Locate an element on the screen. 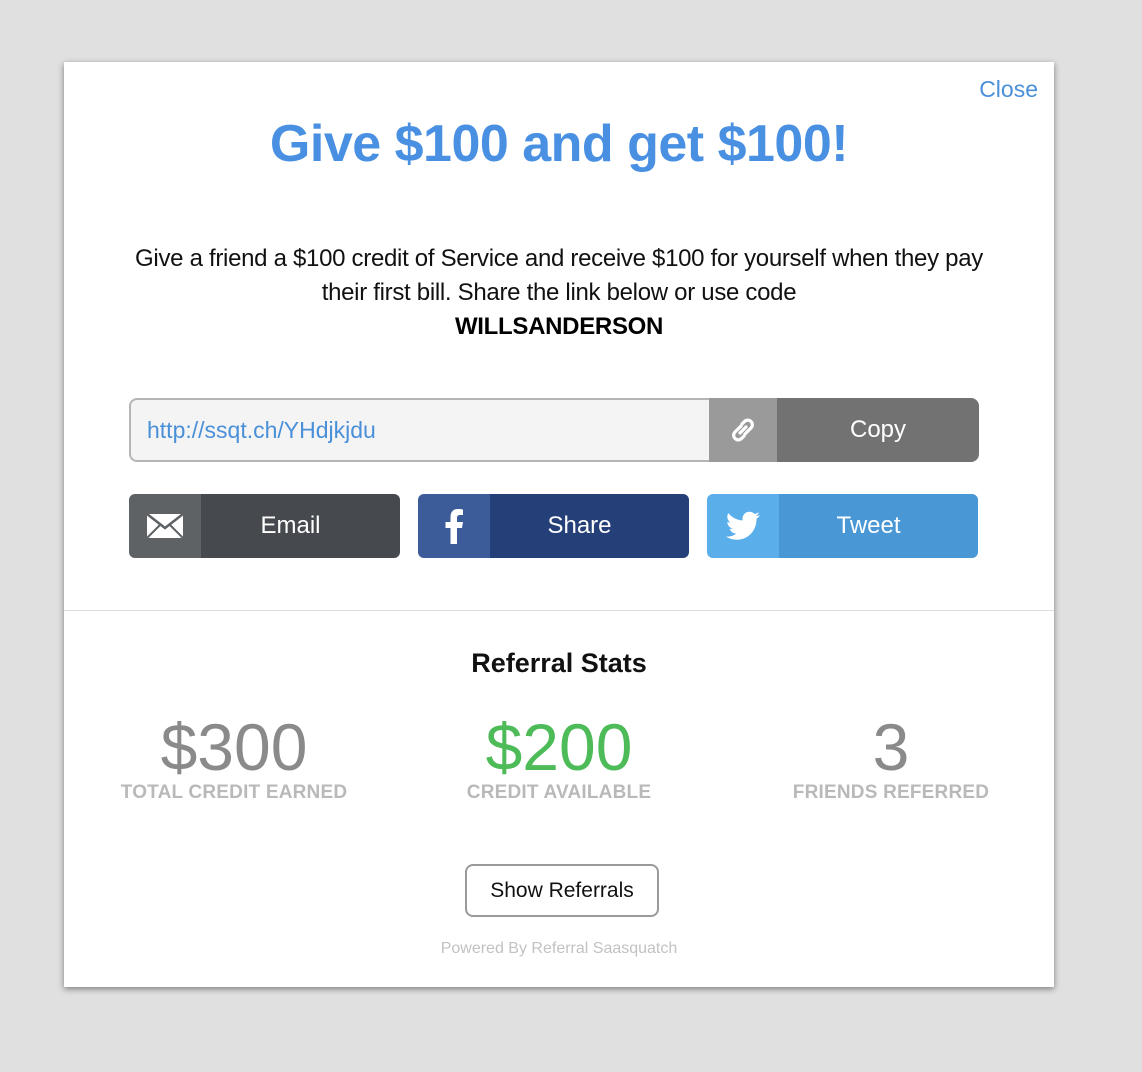  stat-friends-referred: 3 FRIENDS REFERRED is located at coordinates (891, 758).